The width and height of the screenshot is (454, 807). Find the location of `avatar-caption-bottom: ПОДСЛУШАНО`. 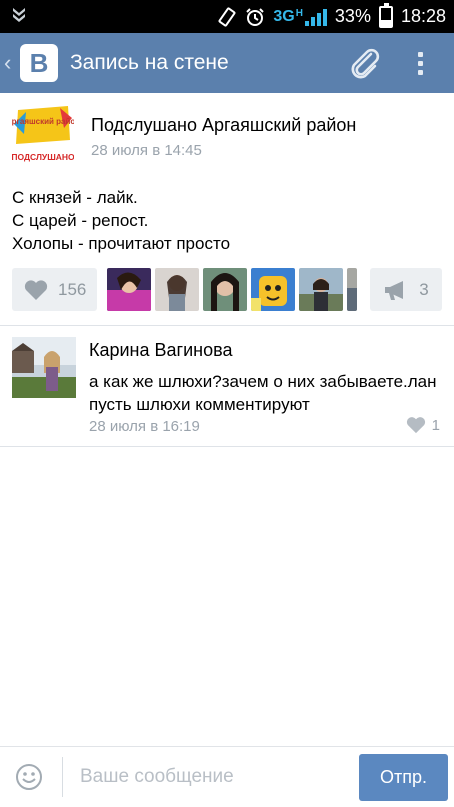

avatar-caption-bottom: ПОДСЛУШАНО is located at coordinates (43, 157).